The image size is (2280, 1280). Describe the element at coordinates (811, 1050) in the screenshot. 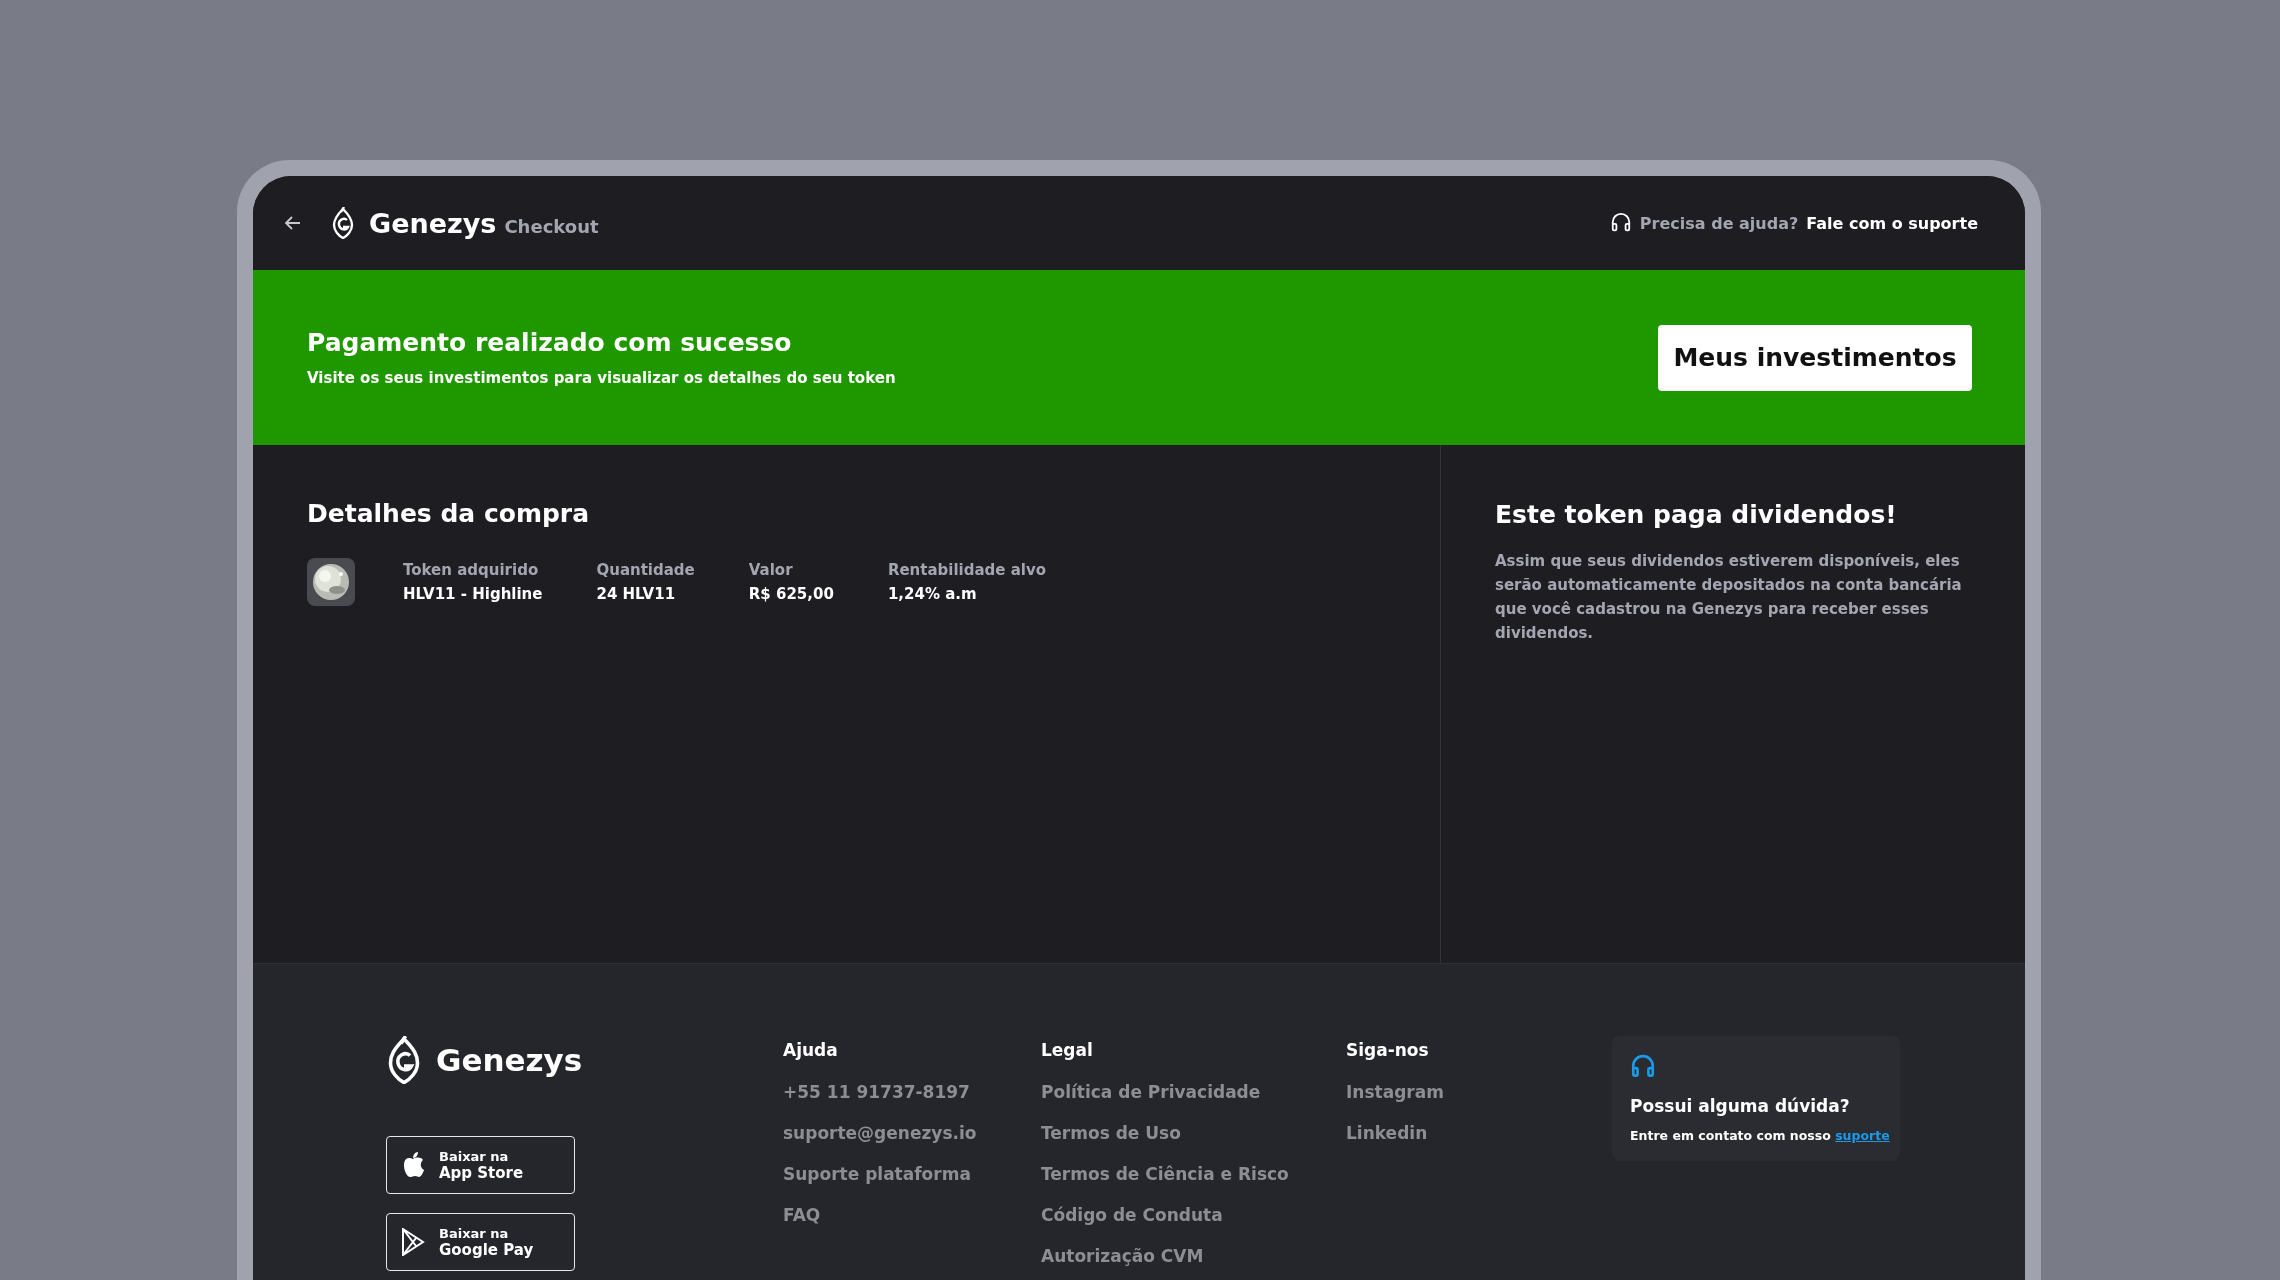

I see `column-heading: Ajuda` at that location.